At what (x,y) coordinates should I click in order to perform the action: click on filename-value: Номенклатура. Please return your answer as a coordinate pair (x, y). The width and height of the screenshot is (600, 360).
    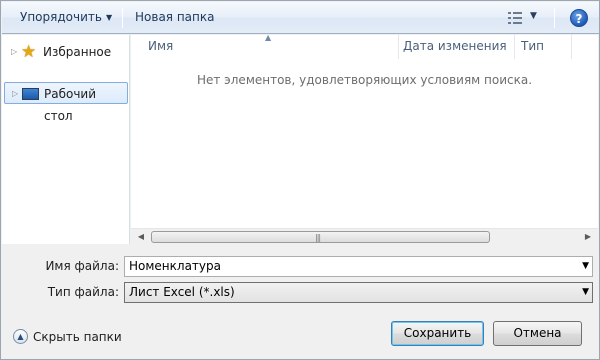
    Looking at the image, I should click on (175, 266).